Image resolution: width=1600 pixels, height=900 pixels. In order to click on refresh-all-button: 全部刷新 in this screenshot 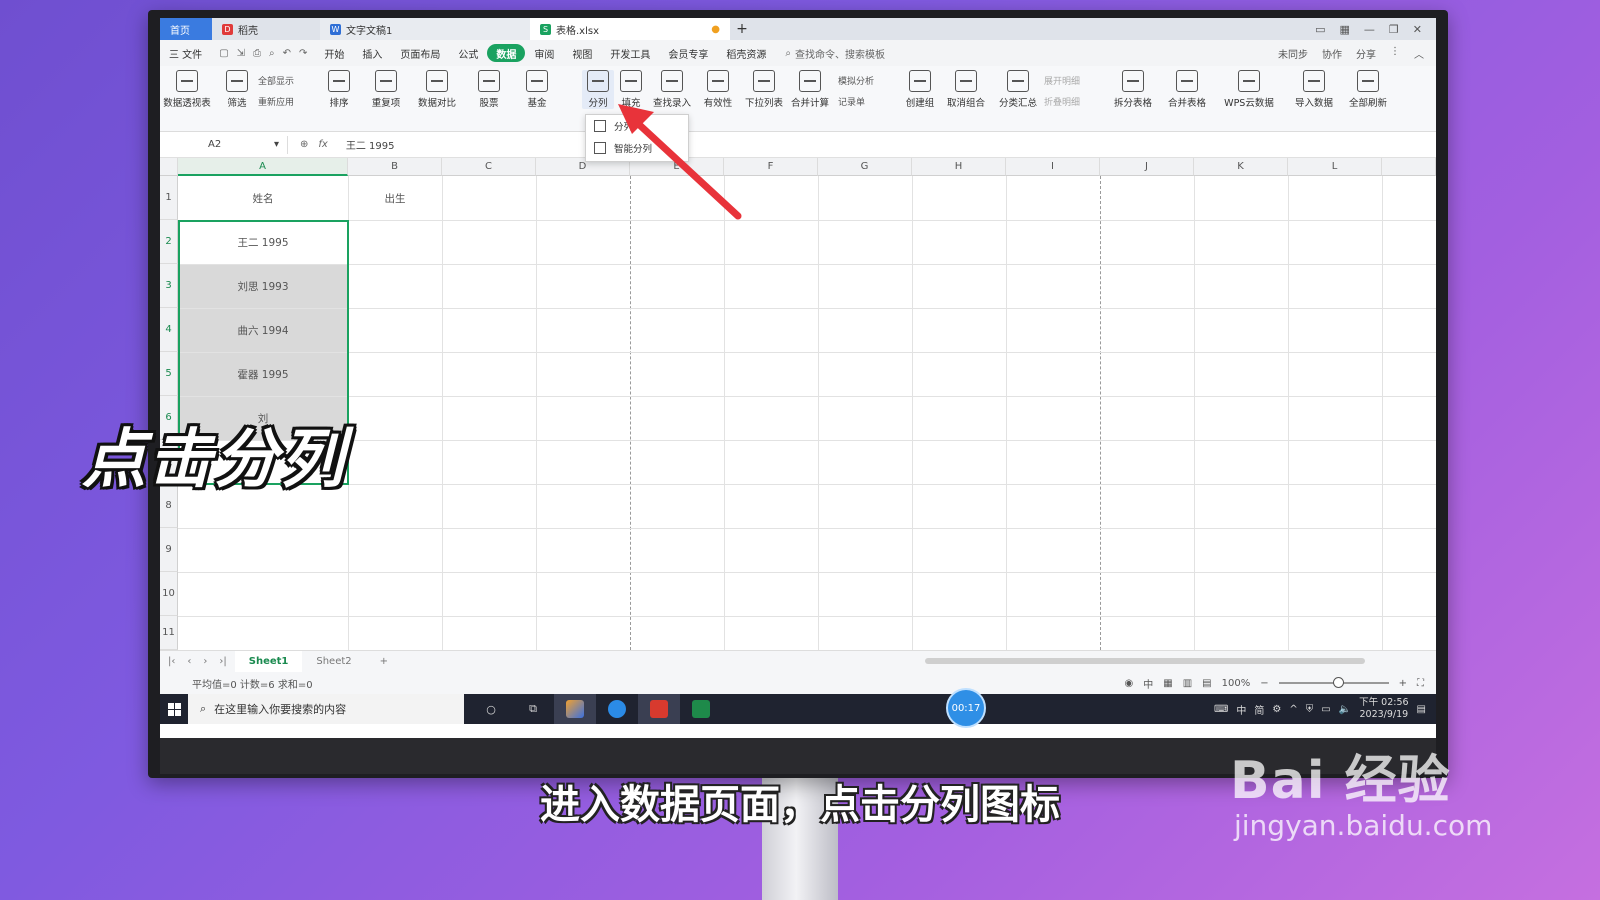, I will do `click(1368, 89)`.